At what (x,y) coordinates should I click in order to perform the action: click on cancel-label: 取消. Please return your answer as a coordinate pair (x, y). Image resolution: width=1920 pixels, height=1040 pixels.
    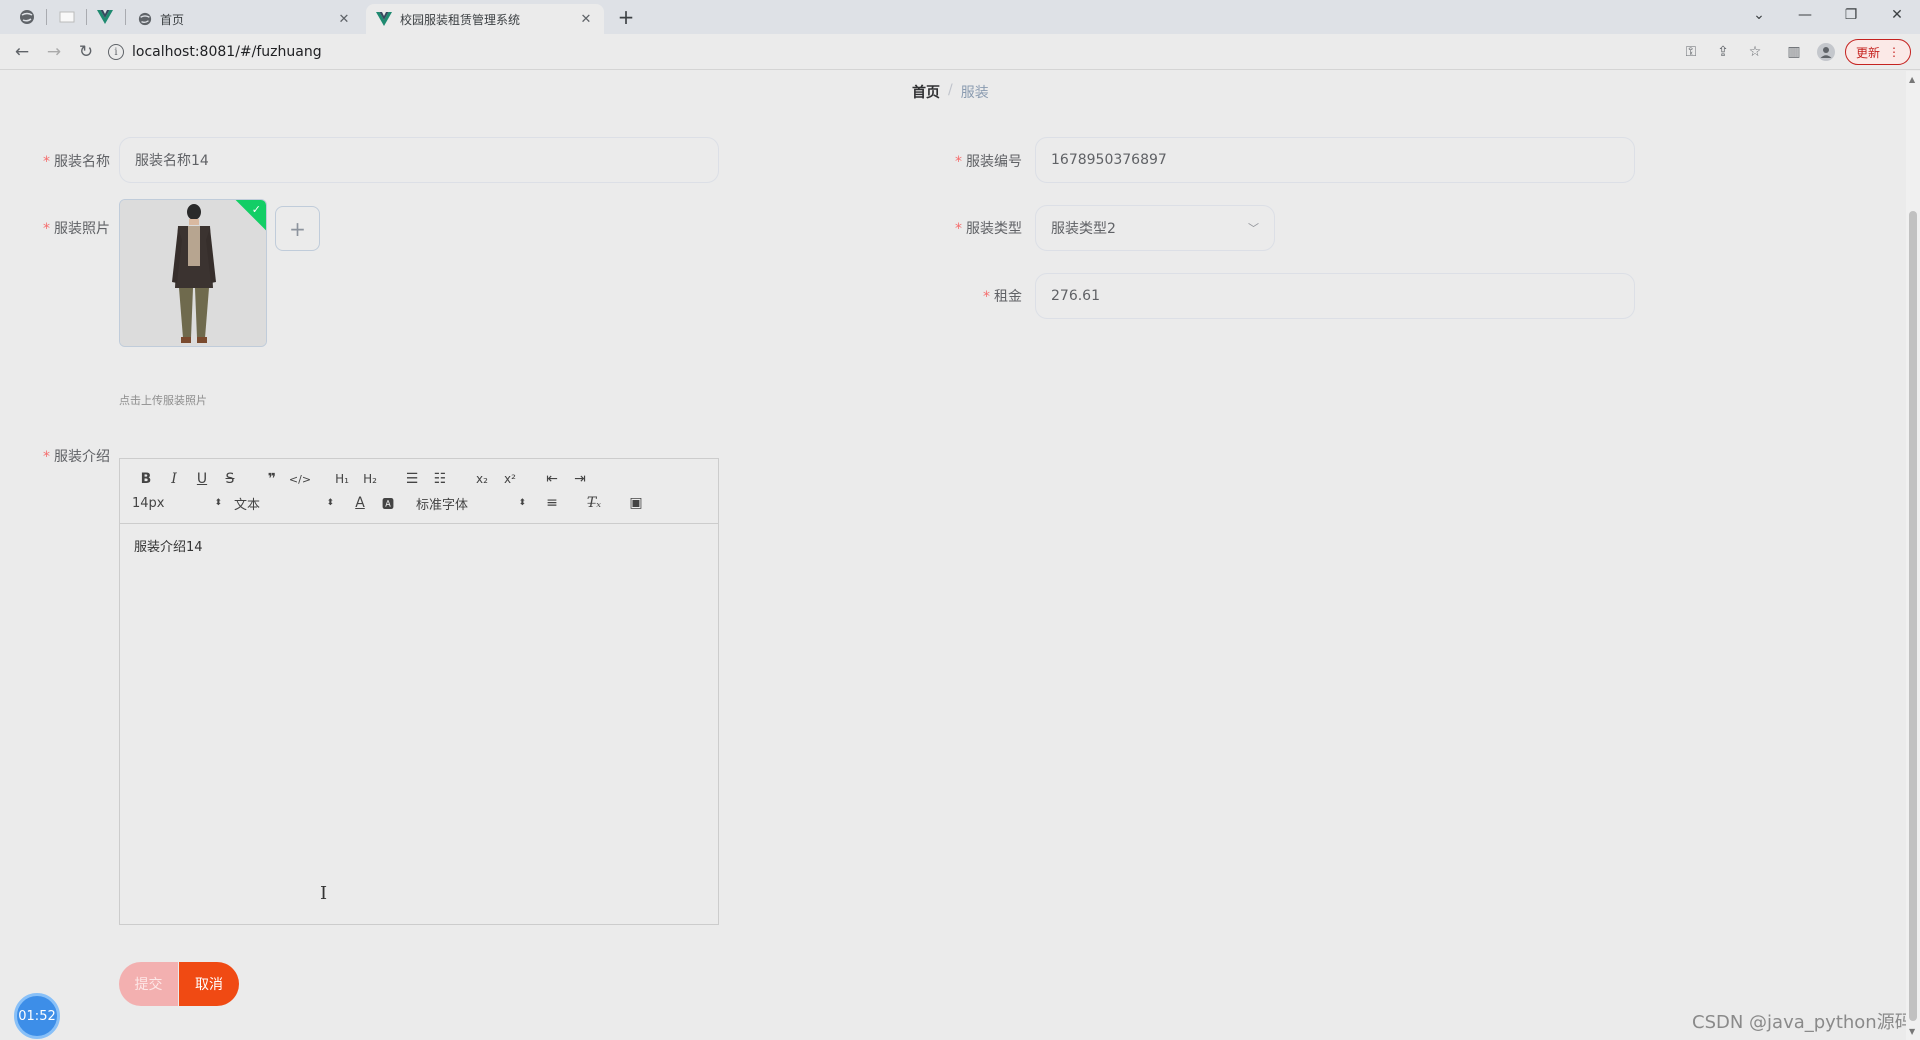
    Looking at the image, I should click on (209, 985).